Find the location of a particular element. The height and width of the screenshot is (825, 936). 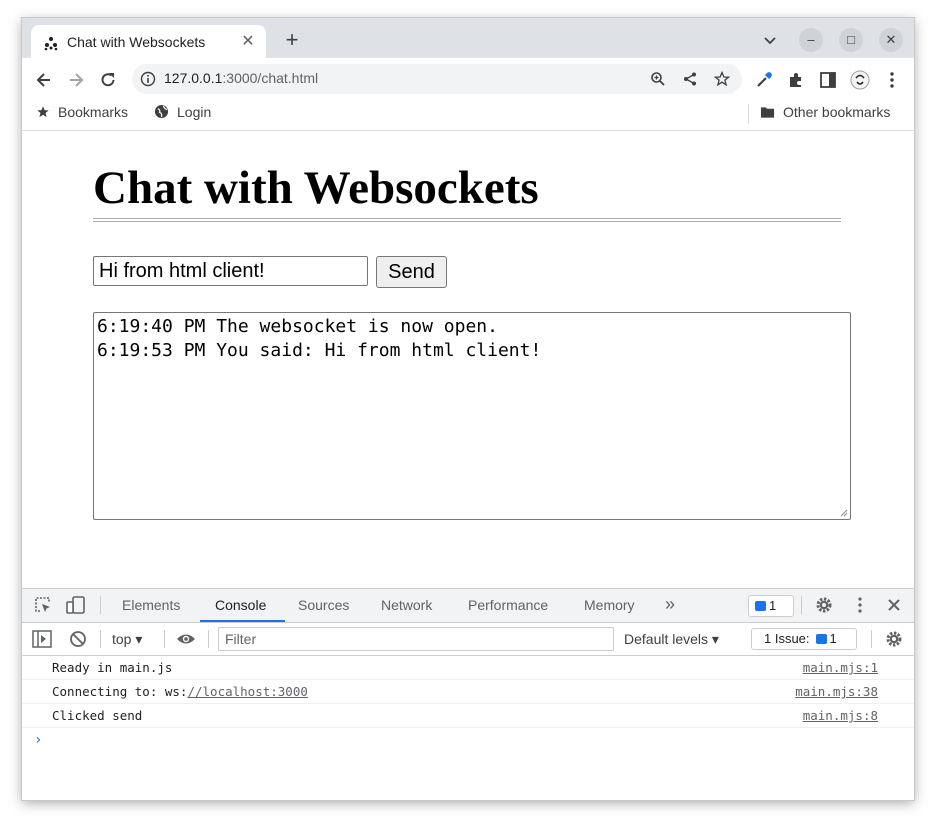

message-input: Hi from html client! is located at coordinates (230, 271).